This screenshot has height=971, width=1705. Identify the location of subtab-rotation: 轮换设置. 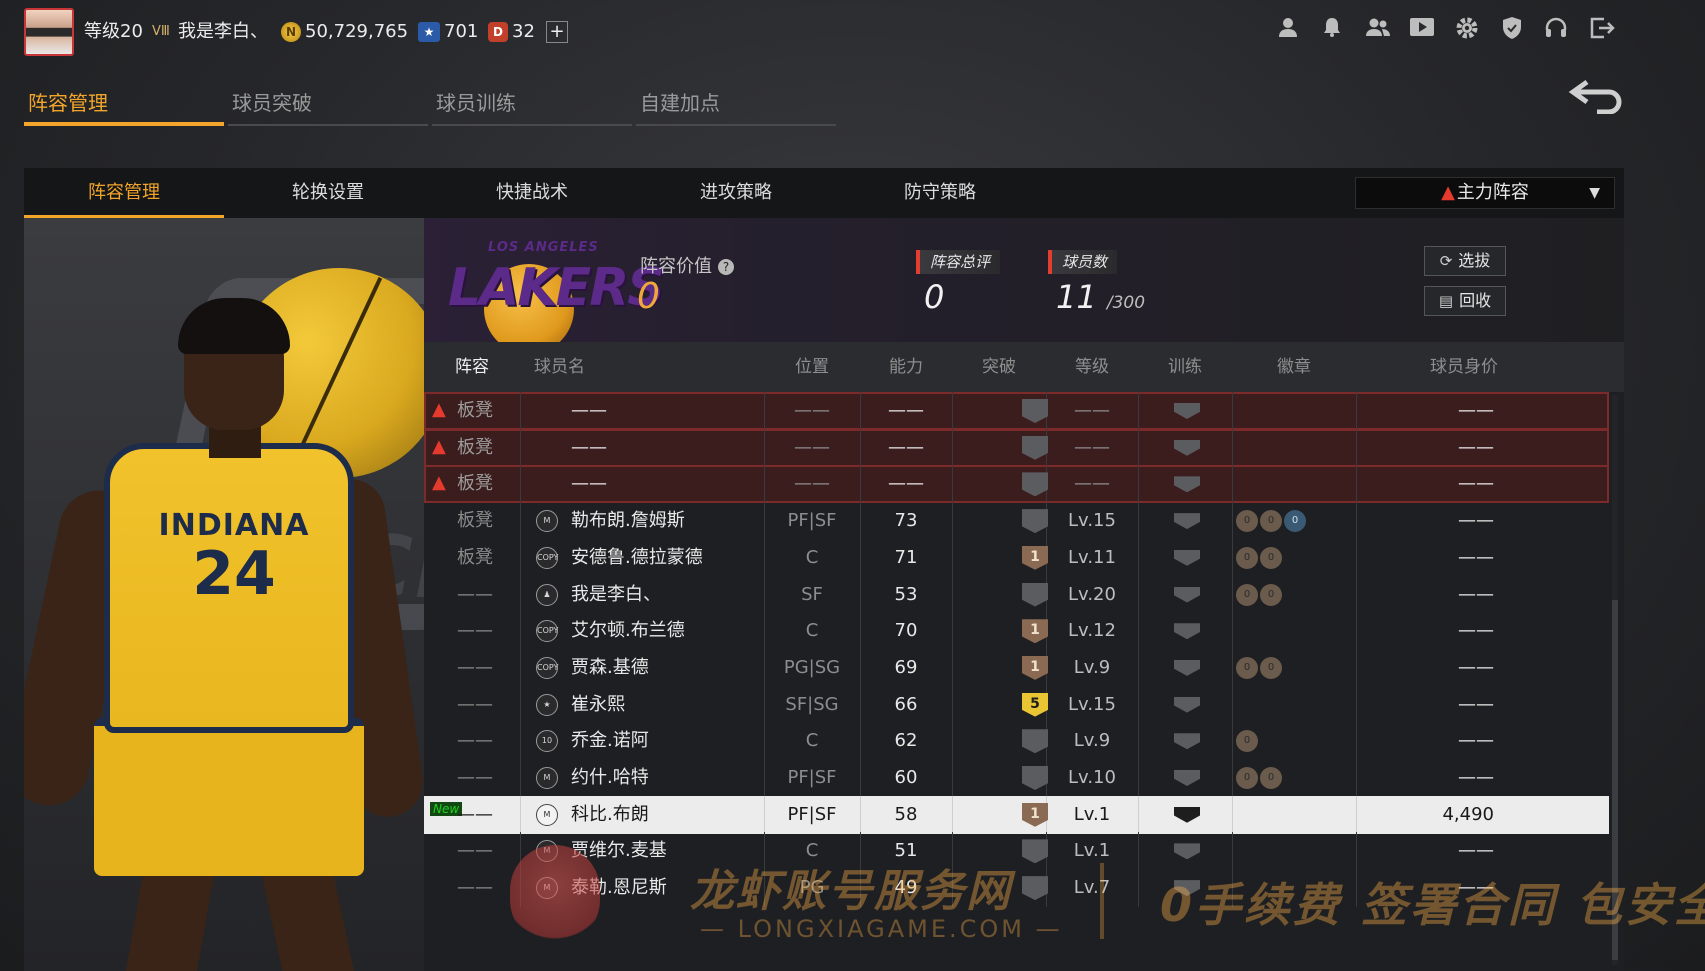
(328, 193).